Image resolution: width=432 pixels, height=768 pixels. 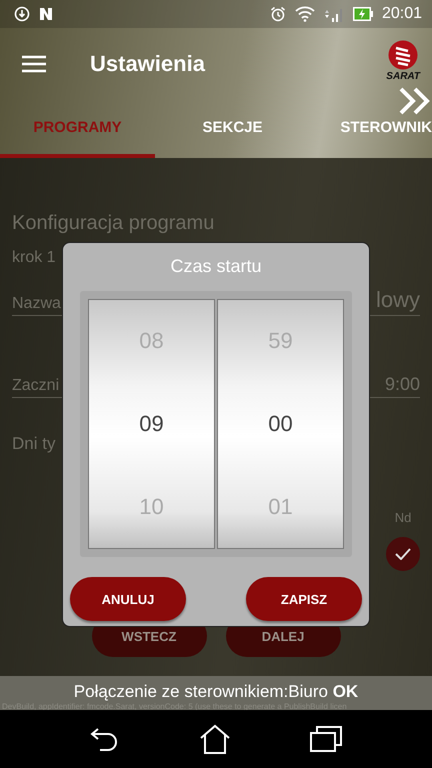 I want to click on menu-button, so click(x=34, y=64).